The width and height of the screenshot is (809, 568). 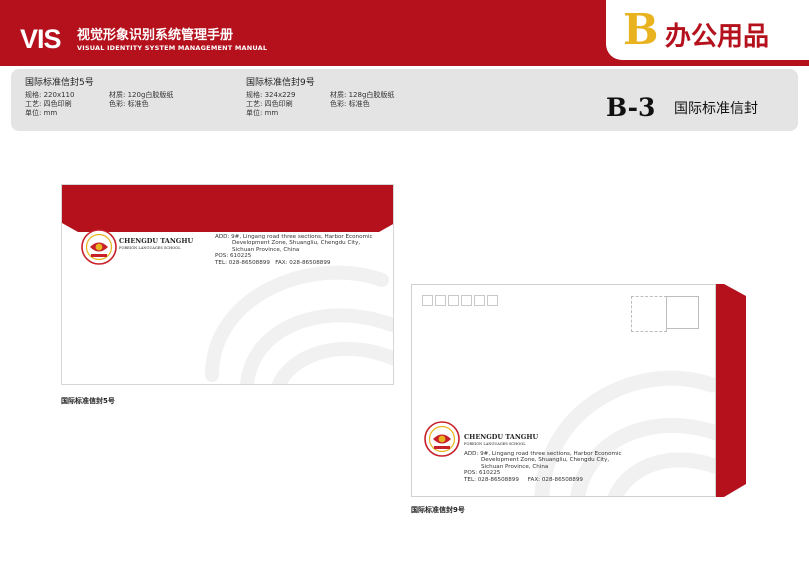 I want to click on page-code-label: 国际标准信封, so click(x=716, y=109).